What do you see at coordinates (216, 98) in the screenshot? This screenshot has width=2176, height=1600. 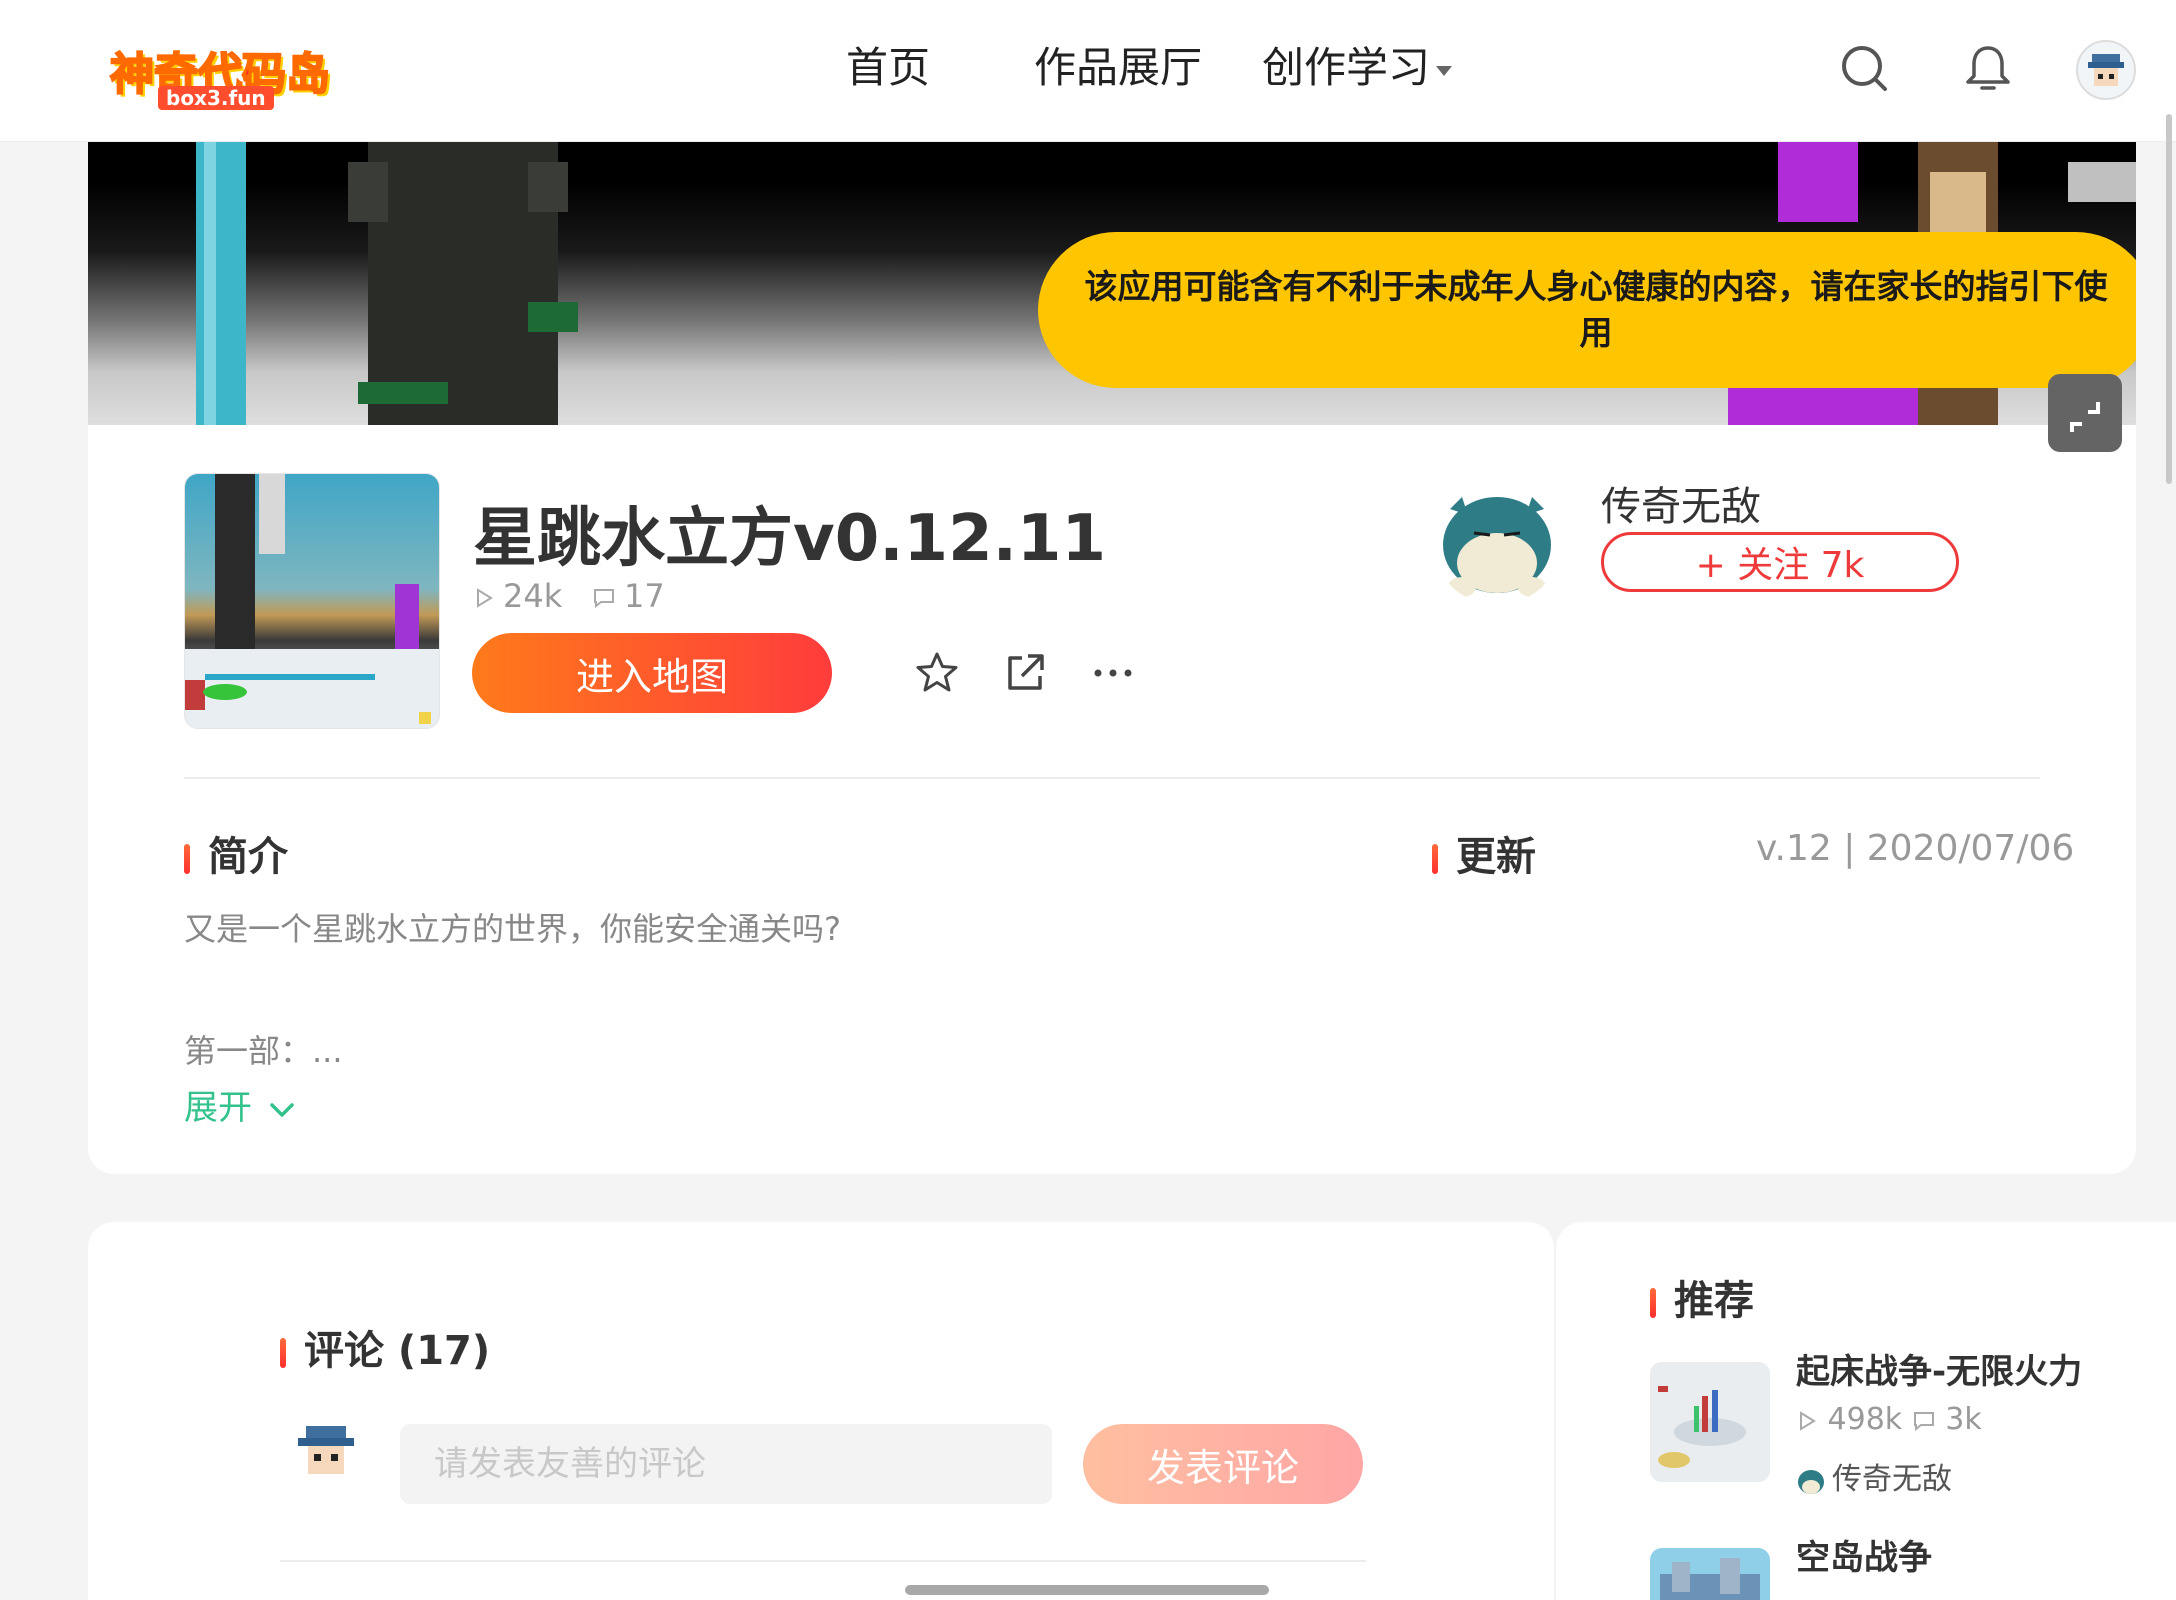 I see `logo-subtext: box3.fun` at bounding box center [216, 98].